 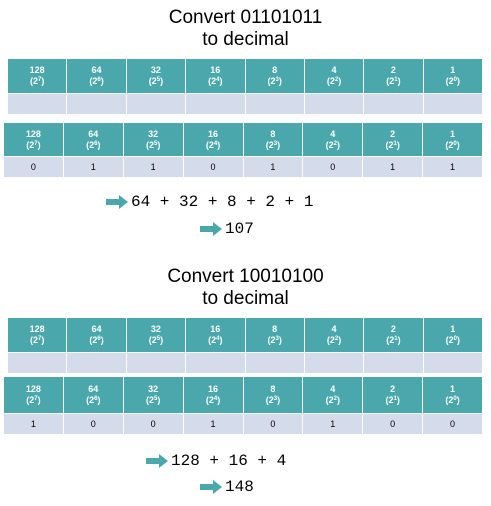 I want to click on section-2-title: Convert 10010100 to decimal, so click(x=245, y=288).